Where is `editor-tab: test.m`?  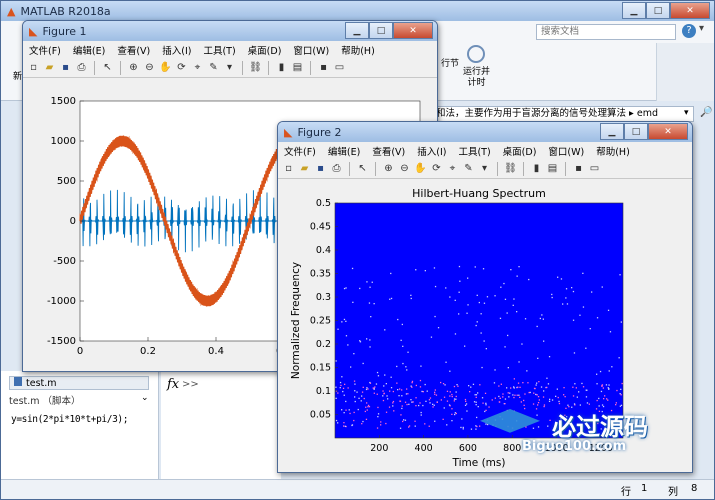 editor-tab: test.m is located at coordinates (79, 383).